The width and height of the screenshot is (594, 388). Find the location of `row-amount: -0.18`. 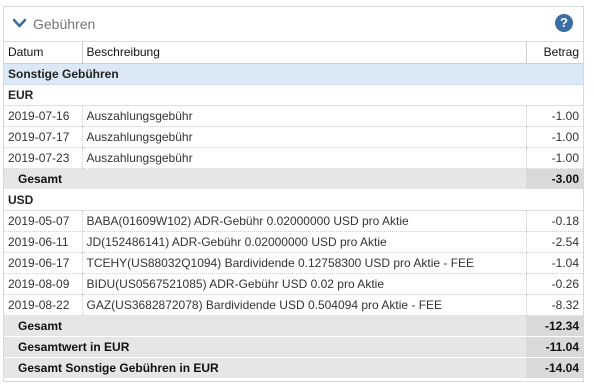

row-amount: -0.18 is located at coordinates (554, 221).